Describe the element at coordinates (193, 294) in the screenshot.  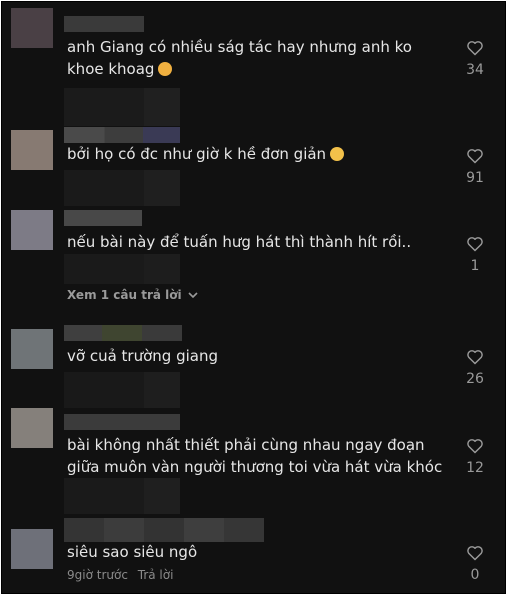
I see `chevron-down-icon` at that location.